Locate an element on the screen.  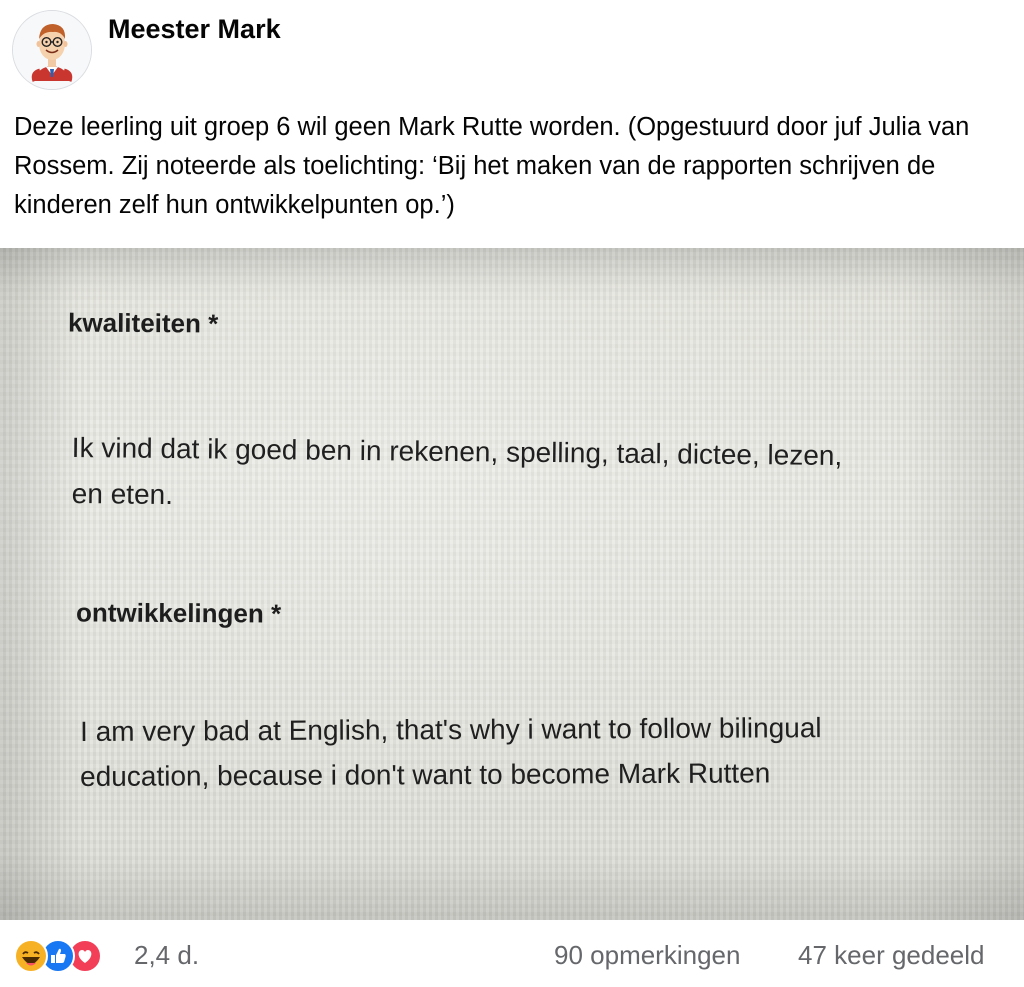
author-avatar is located at coordinates (52, 50).